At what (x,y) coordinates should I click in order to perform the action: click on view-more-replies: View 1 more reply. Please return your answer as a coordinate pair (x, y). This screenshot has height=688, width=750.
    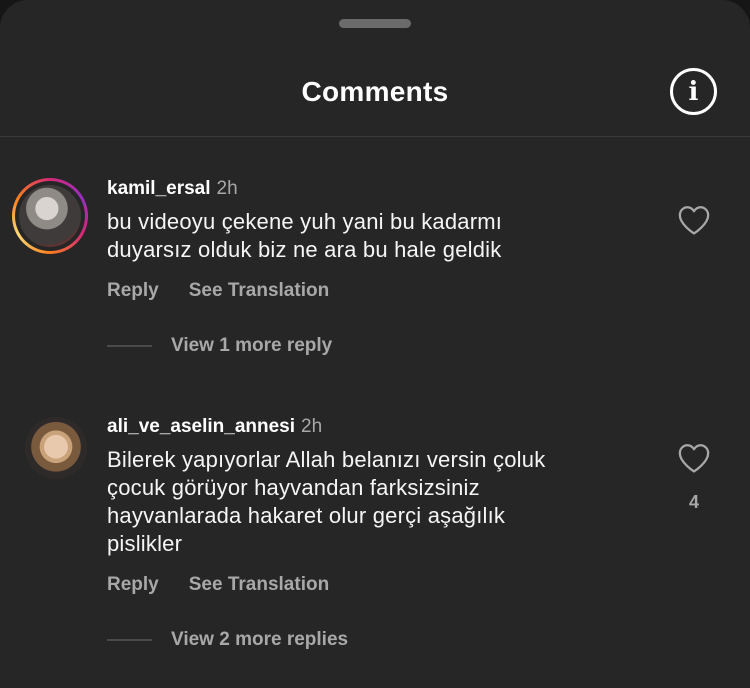
    Looking at the image, I should click on (219, 346).